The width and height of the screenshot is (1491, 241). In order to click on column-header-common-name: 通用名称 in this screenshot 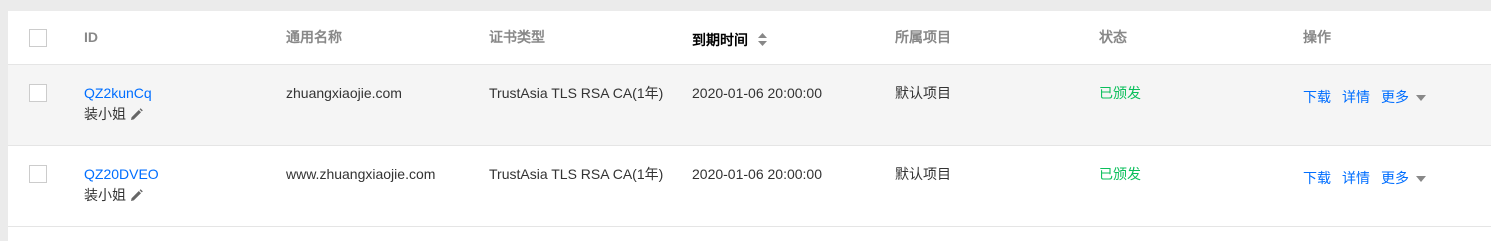, I will do `click(314, 37)`.